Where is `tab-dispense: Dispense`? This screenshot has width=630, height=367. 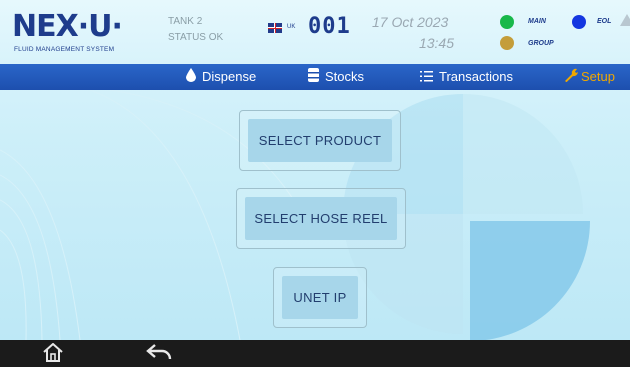
tab-dispense: Dispense is located at coordinates (221, 77).